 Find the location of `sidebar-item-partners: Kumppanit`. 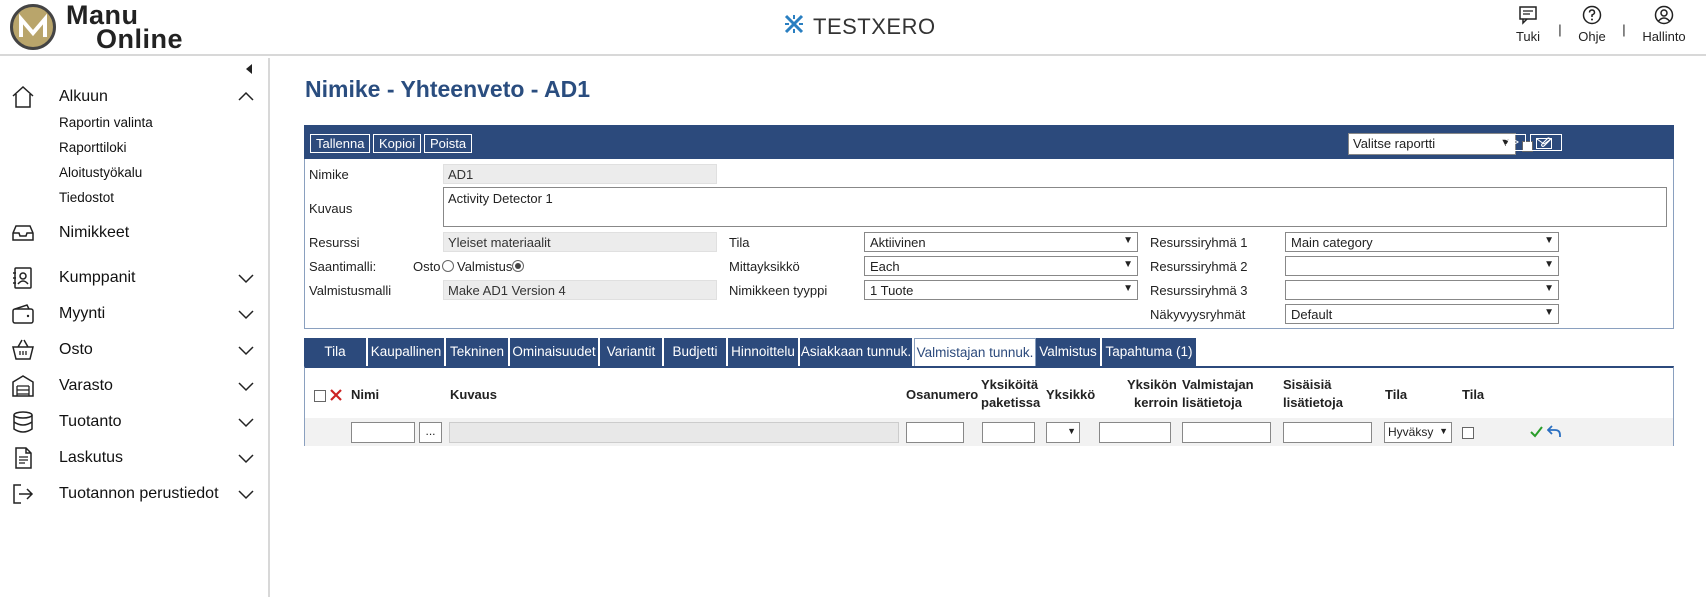

sidebar-item-partners: Kumppanit is located at coordinates (134, 278).